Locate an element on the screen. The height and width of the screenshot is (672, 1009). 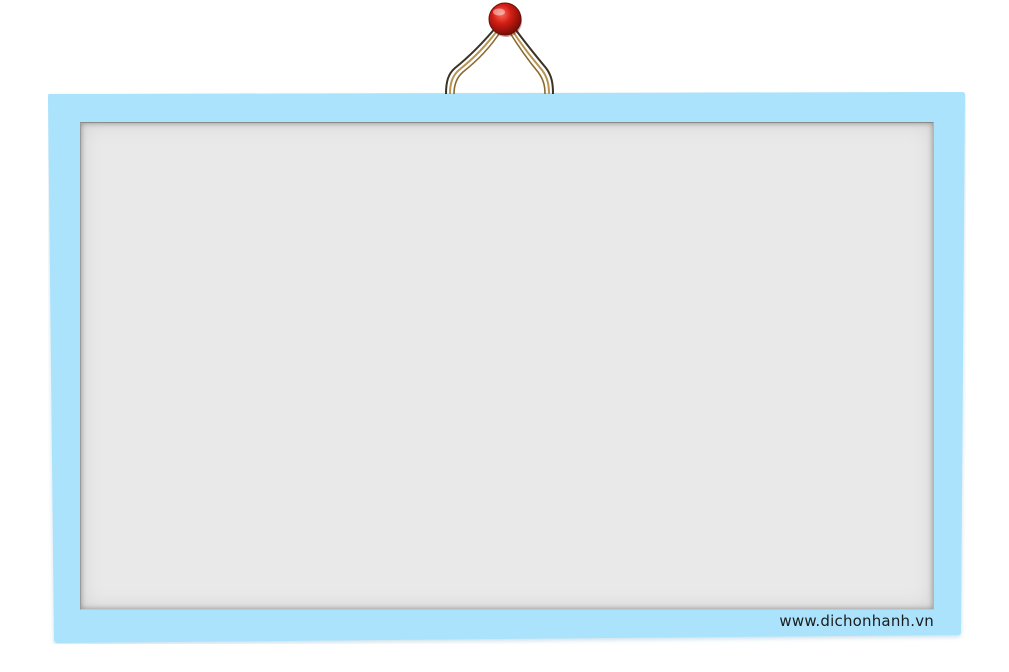
pushpin-icon is located at coordinates (505, 19).